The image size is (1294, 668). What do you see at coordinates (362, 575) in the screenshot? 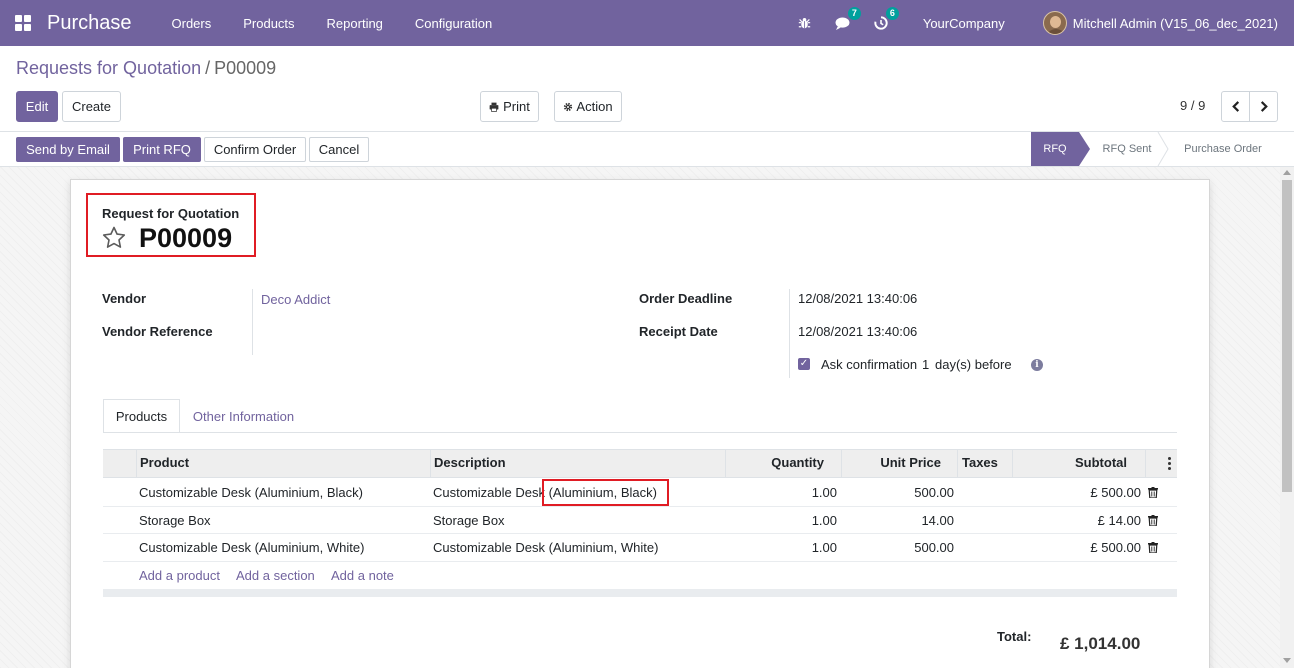
I see `add-note-link: Add a note` at bounding box center [362, 575].